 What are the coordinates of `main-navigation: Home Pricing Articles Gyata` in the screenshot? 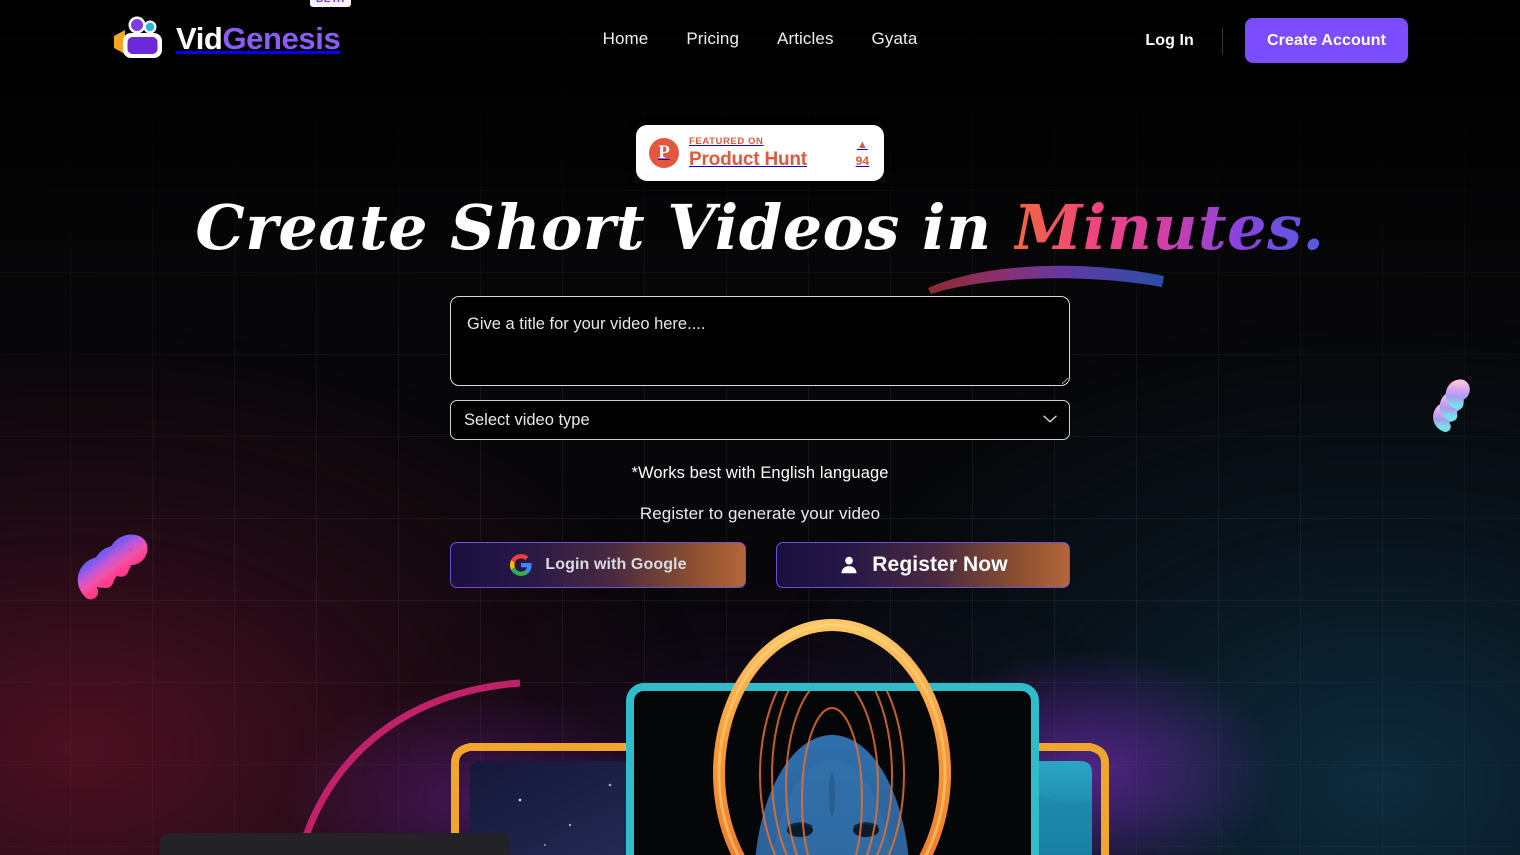 It's located at (760, 39).